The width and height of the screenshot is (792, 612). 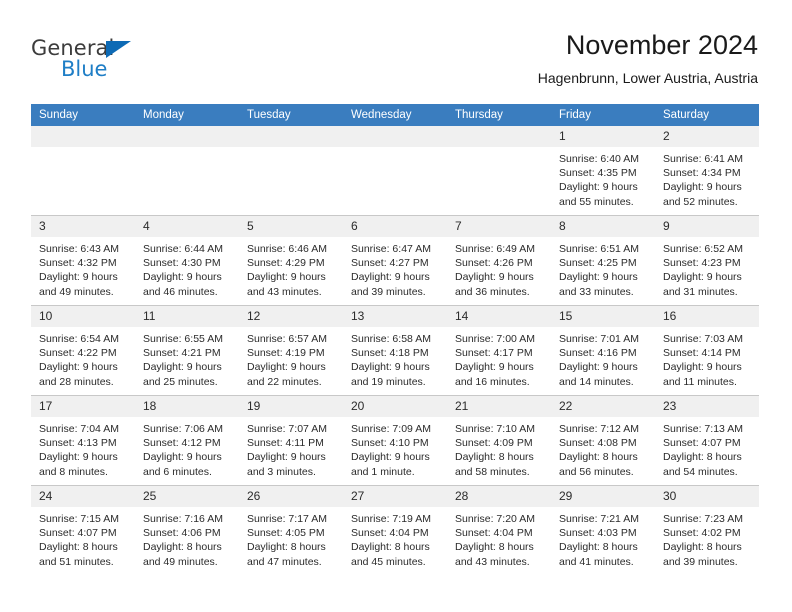 What do you see at coordinates (598, 443) in the screenshot?
I see `sunset-text: Sunset: 4:08 PM` at bounding box center [598, 443].